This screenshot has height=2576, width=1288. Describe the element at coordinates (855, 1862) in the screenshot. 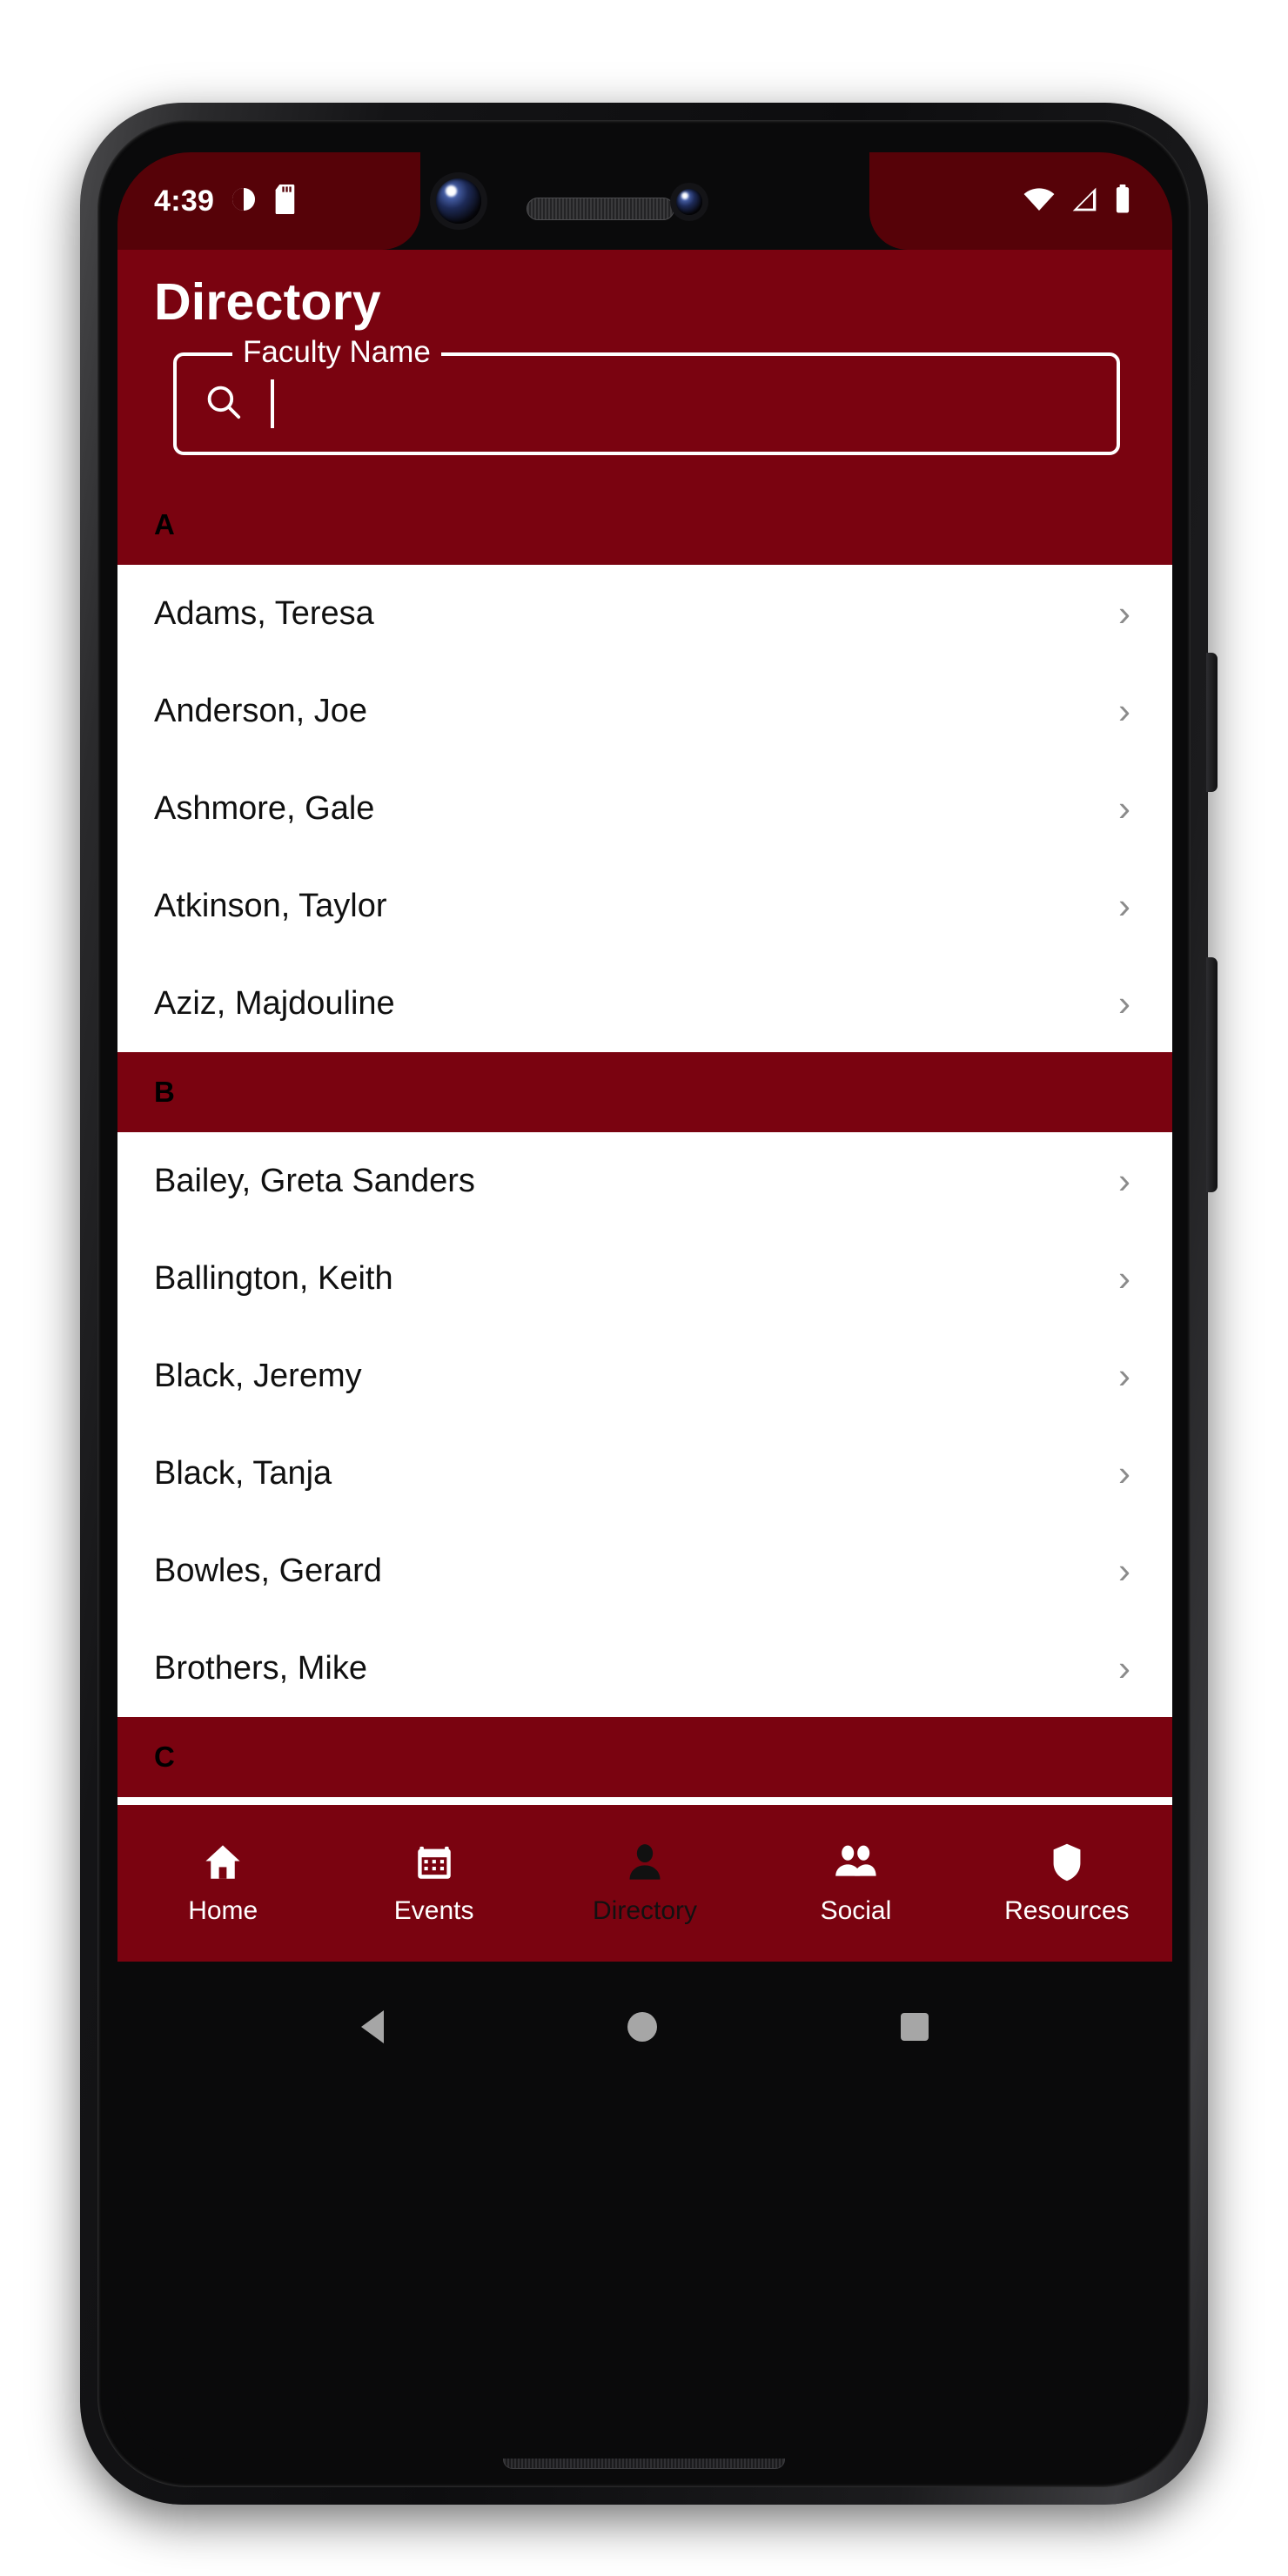

I see `people-icon` at that location.